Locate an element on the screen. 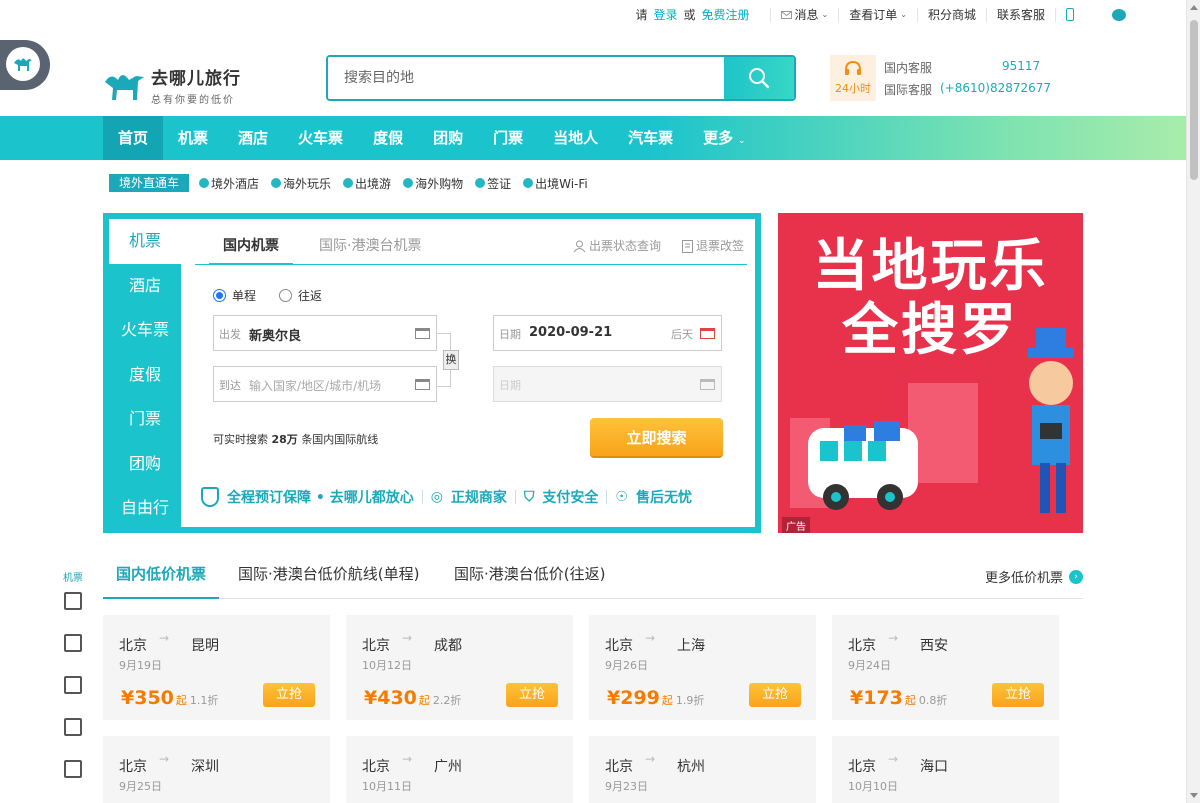  rail-flights: 机票 is located at coordinates (74, 576).